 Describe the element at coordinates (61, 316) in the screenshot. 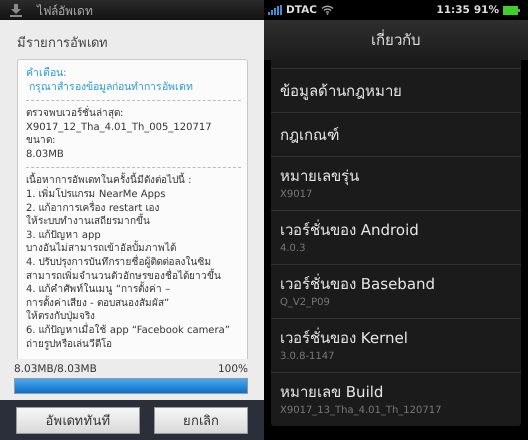

I see `changelog-line: ให้ตรงกับปุ่มจริง` at that location.